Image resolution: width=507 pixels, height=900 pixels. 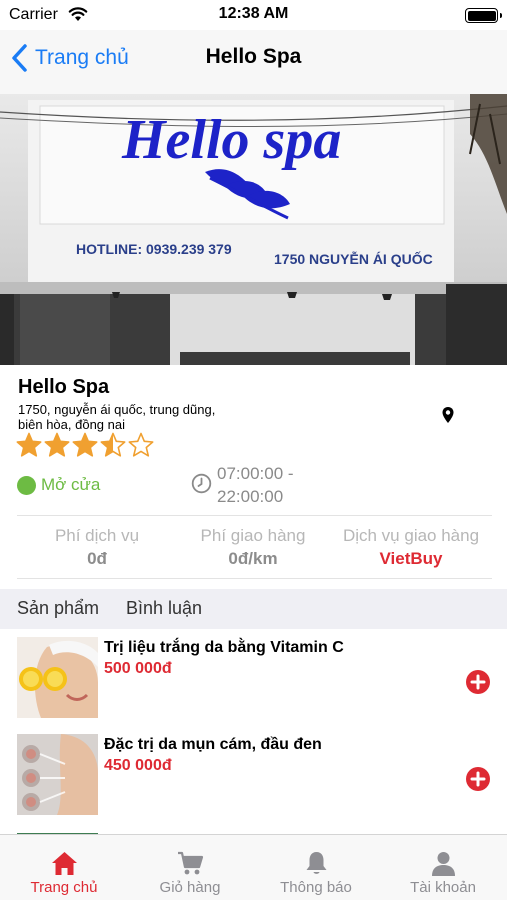 What do you see at coordinates (71, 484) in the screenshot?
I see `open-status-label: Mở cửa` at bounding box center [71, 484].